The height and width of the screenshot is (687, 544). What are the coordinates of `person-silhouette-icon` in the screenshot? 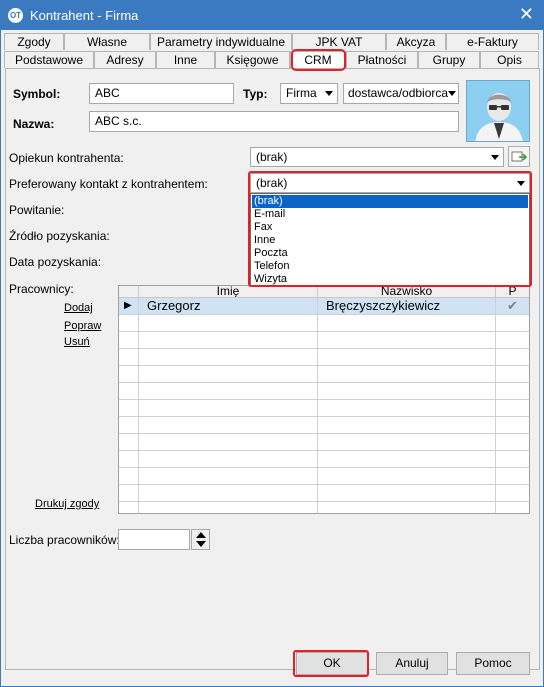 It's located at (498, 111).